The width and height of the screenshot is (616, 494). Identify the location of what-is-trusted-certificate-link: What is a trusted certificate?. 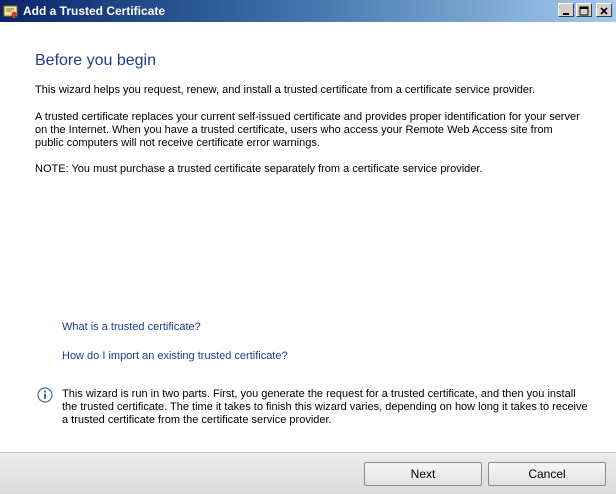
(131, 327).